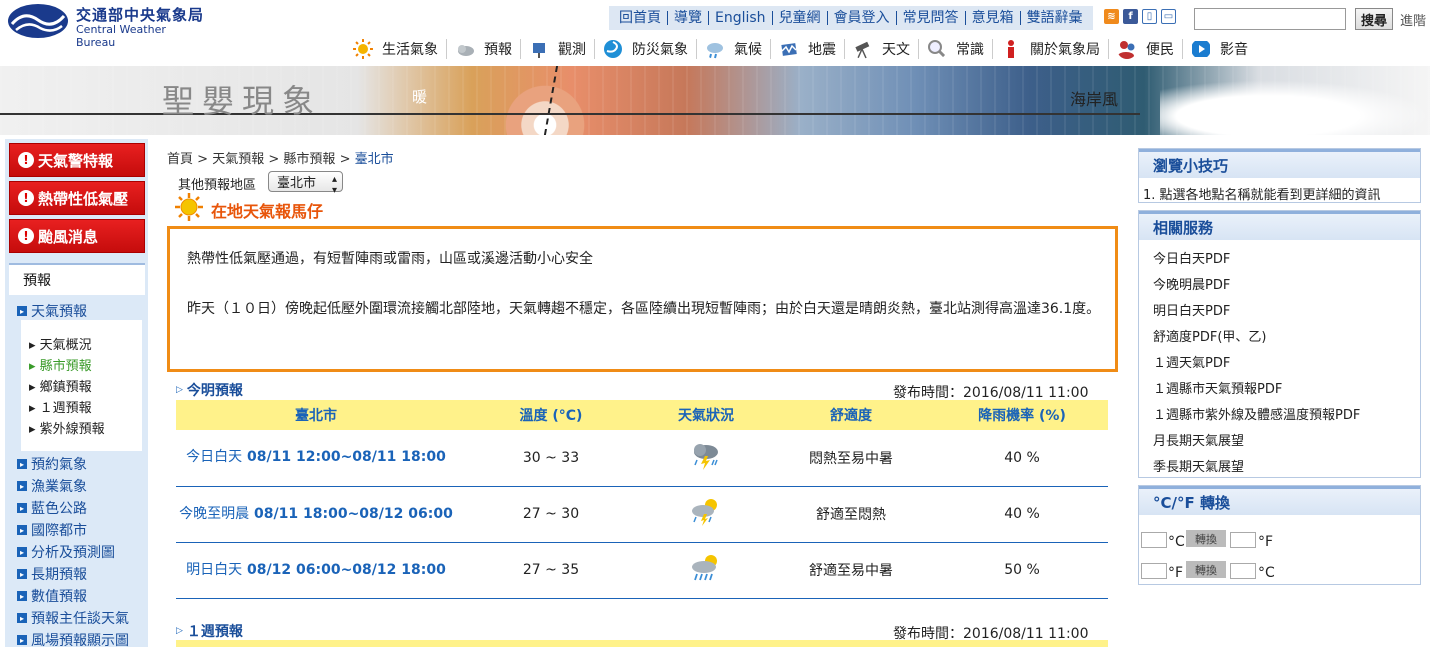 The height and width of the screenshot is (647, 1430). Describe the element at coordinates (881, 49) in the screenshot. I see `nav-astronomy: 天文` at that location.